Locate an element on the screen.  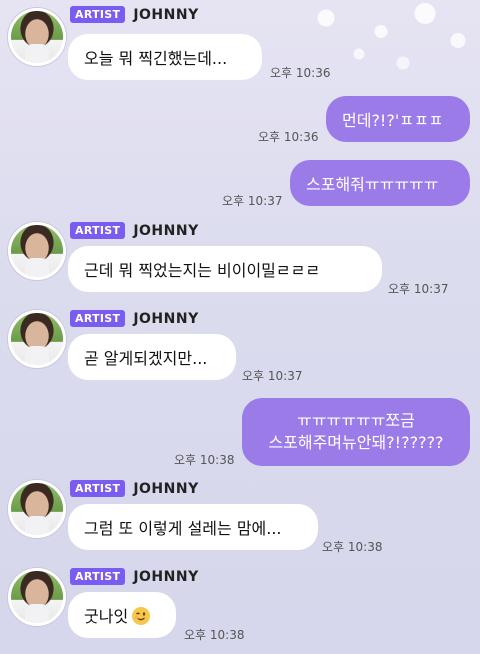
message-bubble: 먼데?!?'ㅍㅍㅍ is located at coordinates (398, 119).